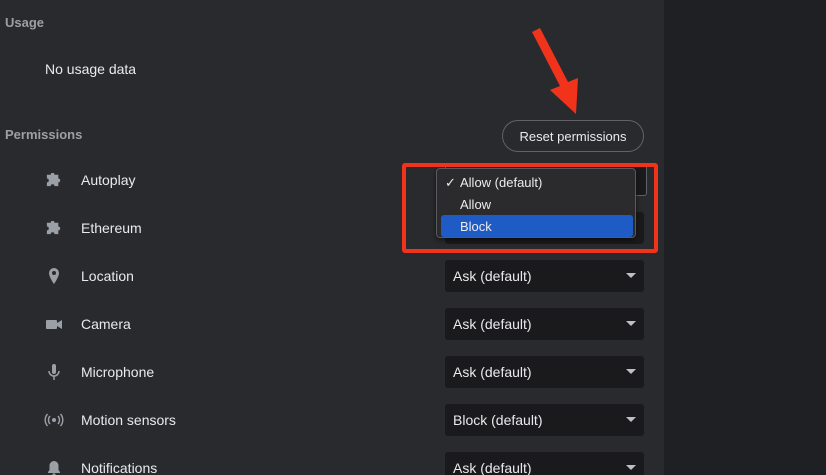  I want to click on bell-icon, so click(54, 467).